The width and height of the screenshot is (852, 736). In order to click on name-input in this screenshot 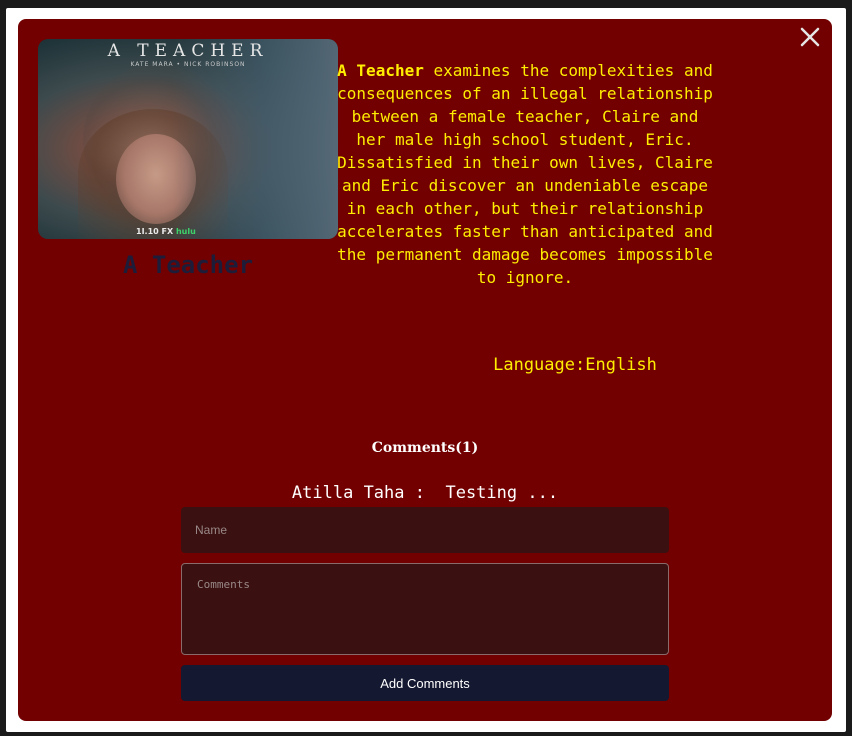, I will do `click(425, 530)`.